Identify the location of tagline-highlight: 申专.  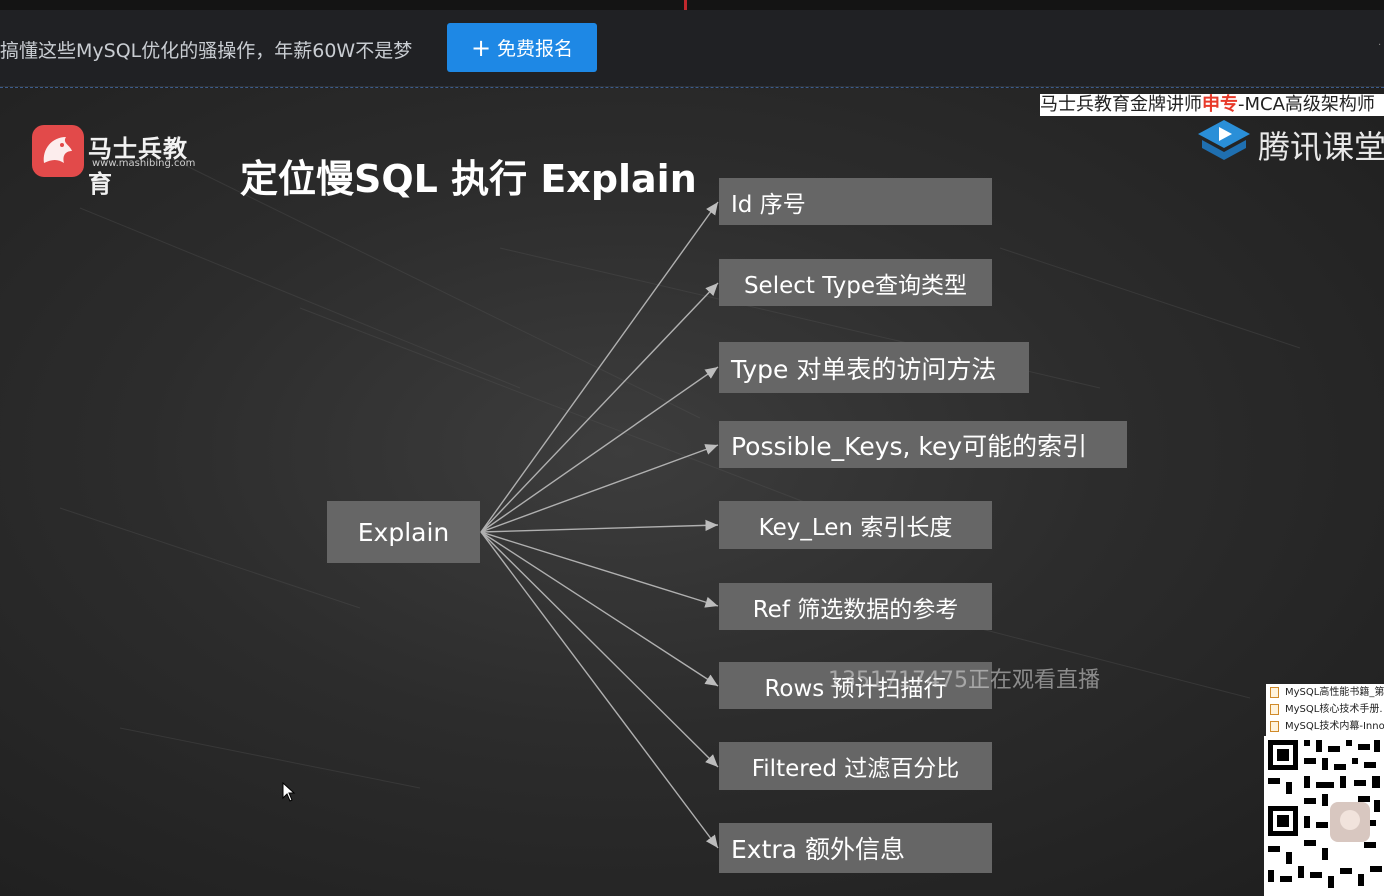
(1220, 104).